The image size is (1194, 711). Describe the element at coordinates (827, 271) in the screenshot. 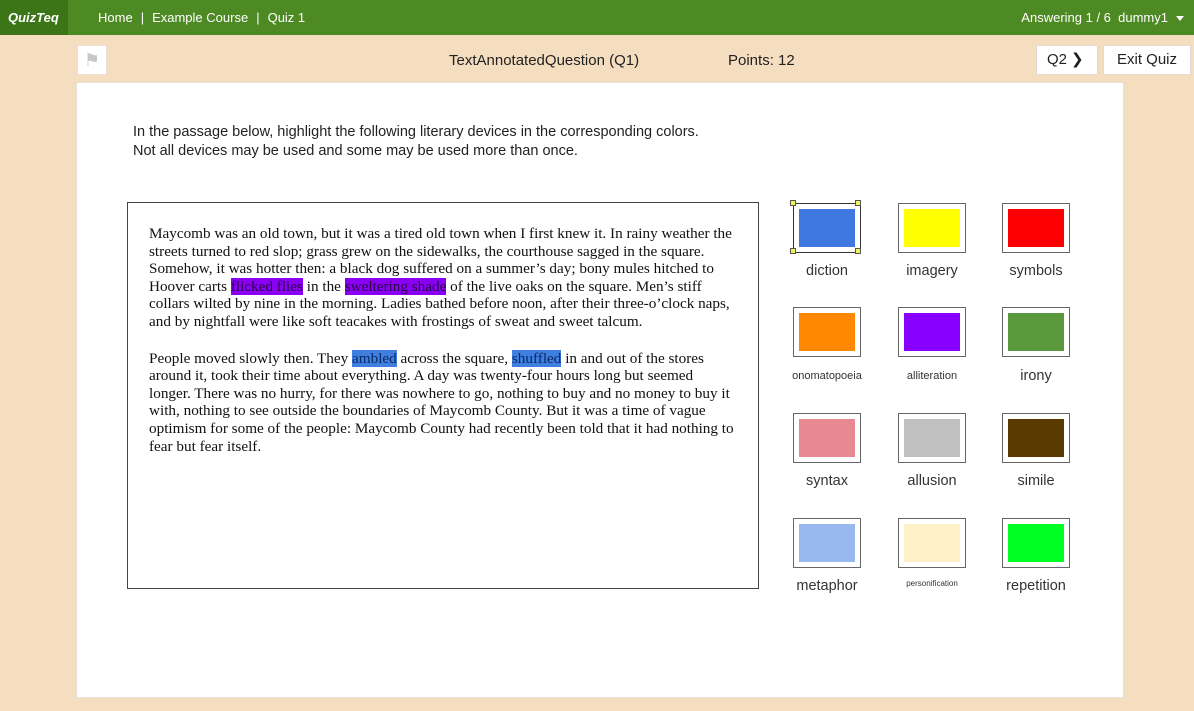

I see `swatch-label: diction` at that location.